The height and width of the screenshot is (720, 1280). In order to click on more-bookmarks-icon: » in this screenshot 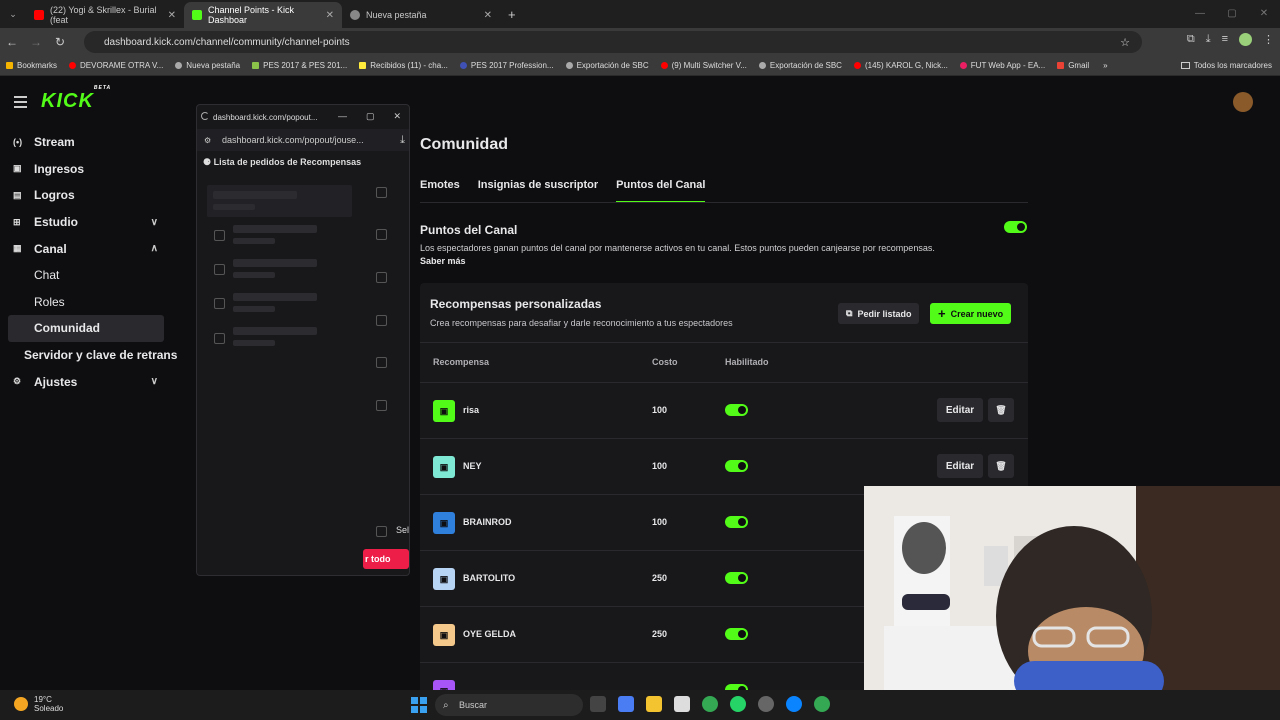, I will do `click(1105, 65)`.